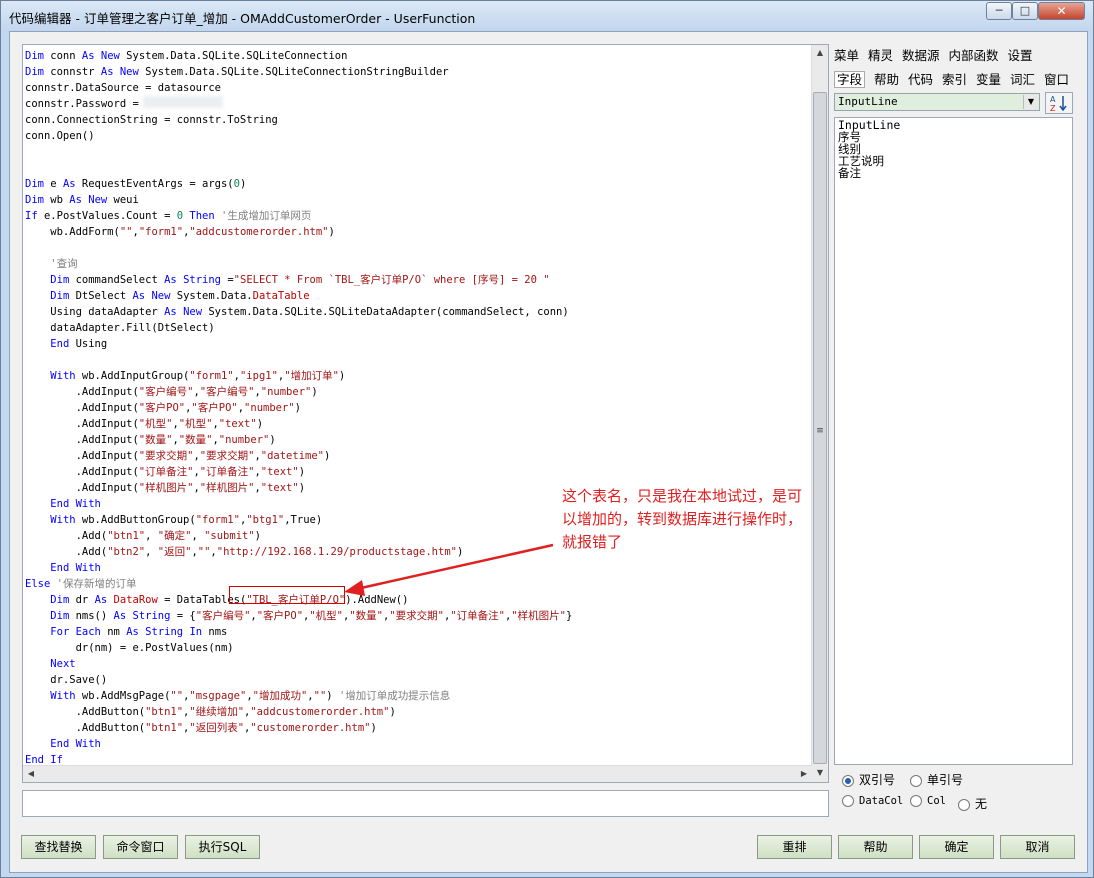 The image size is (1094, 878). What do you see at coordinates (418, 200) in the screenshot?
I see `code-line: Dim wb As New weui` at bounding box center [418, 200].